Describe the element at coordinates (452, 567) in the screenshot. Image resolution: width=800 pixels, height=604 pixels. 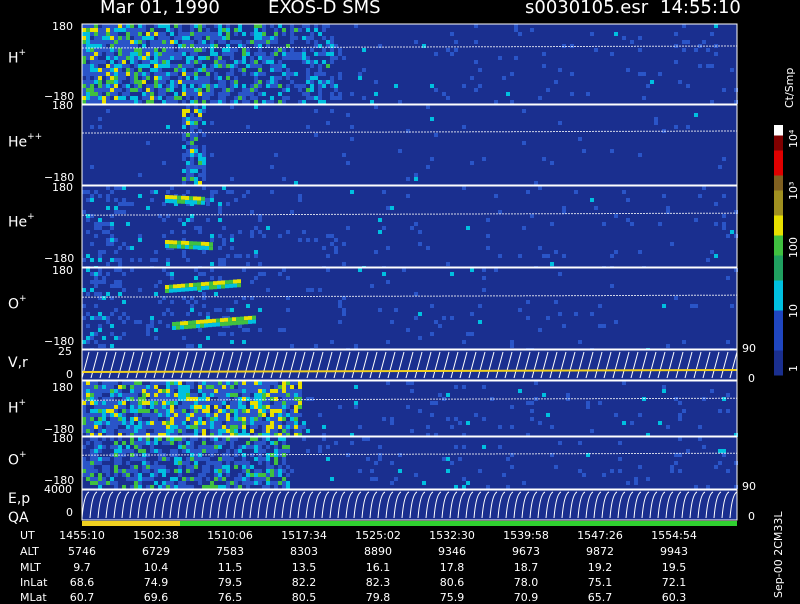
I see `table-cell: 17.8` at that location.